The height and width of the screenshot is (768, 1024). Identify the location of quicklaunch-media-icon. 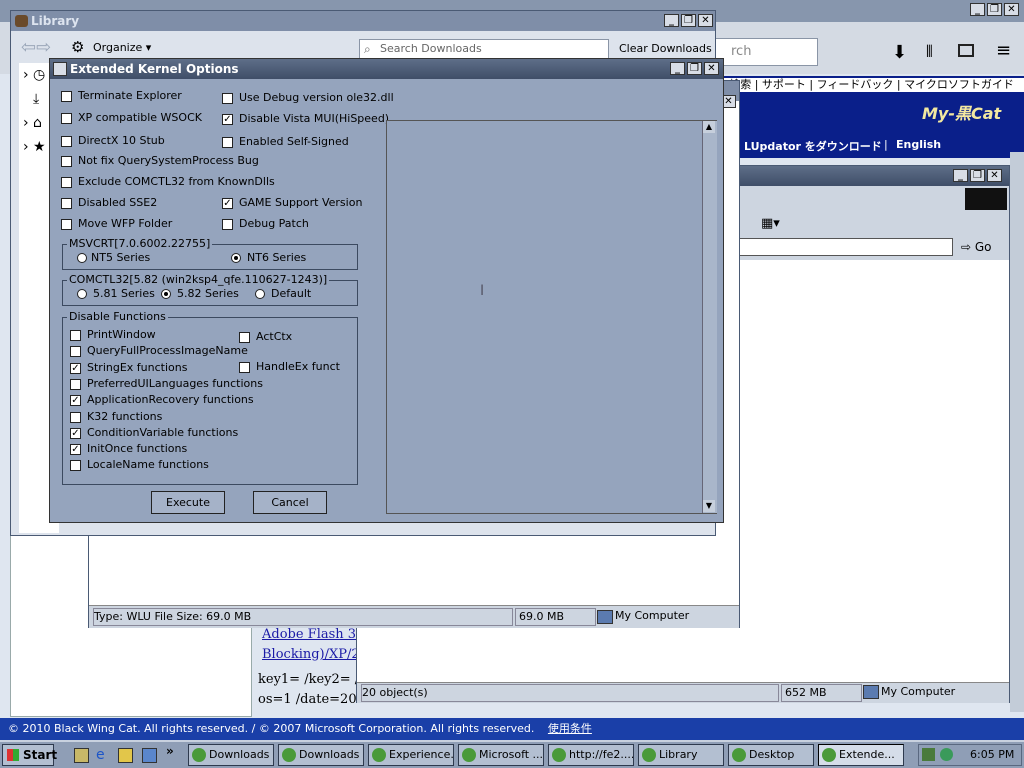
(149, 755).